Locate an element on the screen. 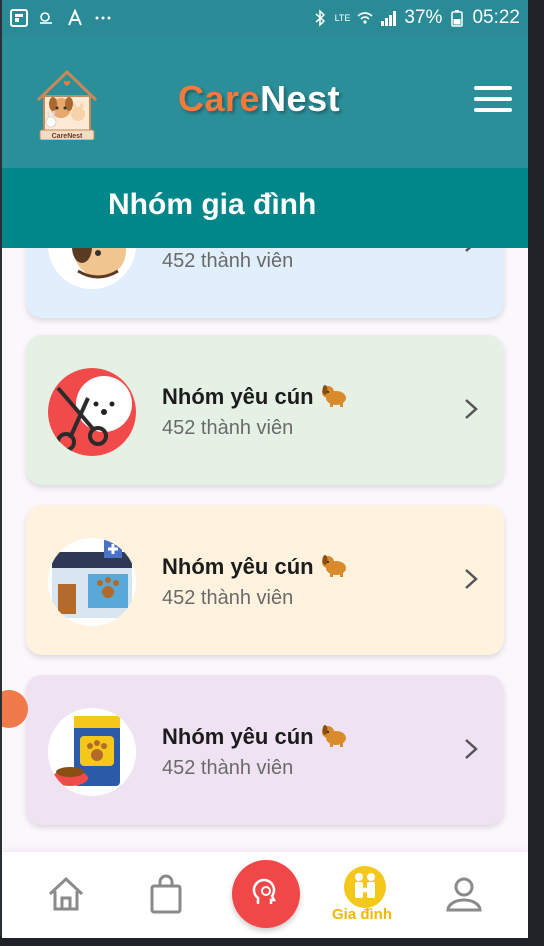  nav-label-family: Gia đình is located at coordinates (362, 914).